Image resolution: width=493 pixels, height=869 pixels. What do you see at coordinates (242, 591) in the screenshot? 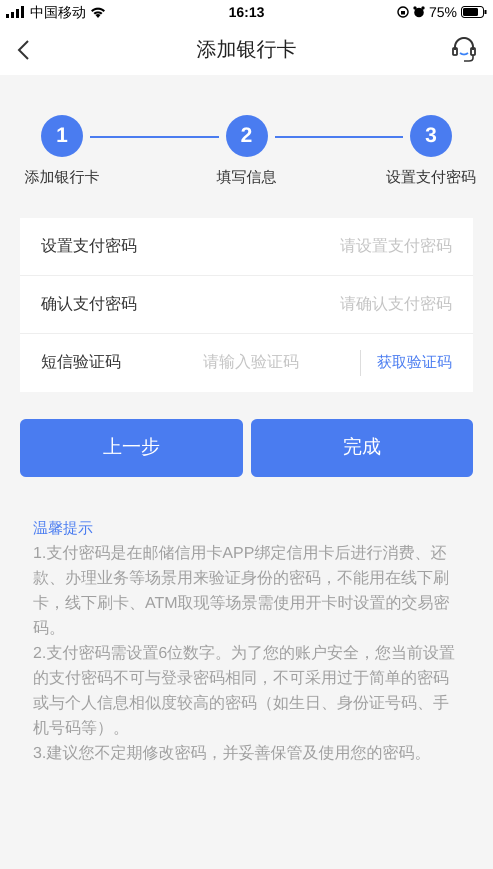
I see `tip-paragraph: 1.支付密码是在邮储信用卡APP绑定信用卡后进行消费、还款、办理业务等场景用来验证身份的密码，不能用在线下刷卡，线下刷卡、ATM取现等场景需使用开卡时设置的交易密码。` at bounding box center [242, 591].